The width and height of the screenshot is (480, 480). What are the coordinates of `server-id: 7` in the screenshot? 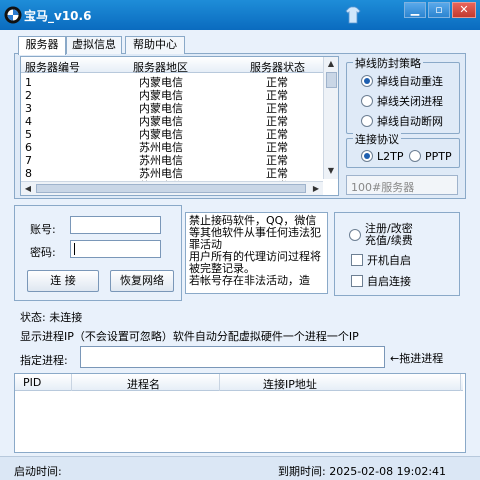 It's located at (28, 160).